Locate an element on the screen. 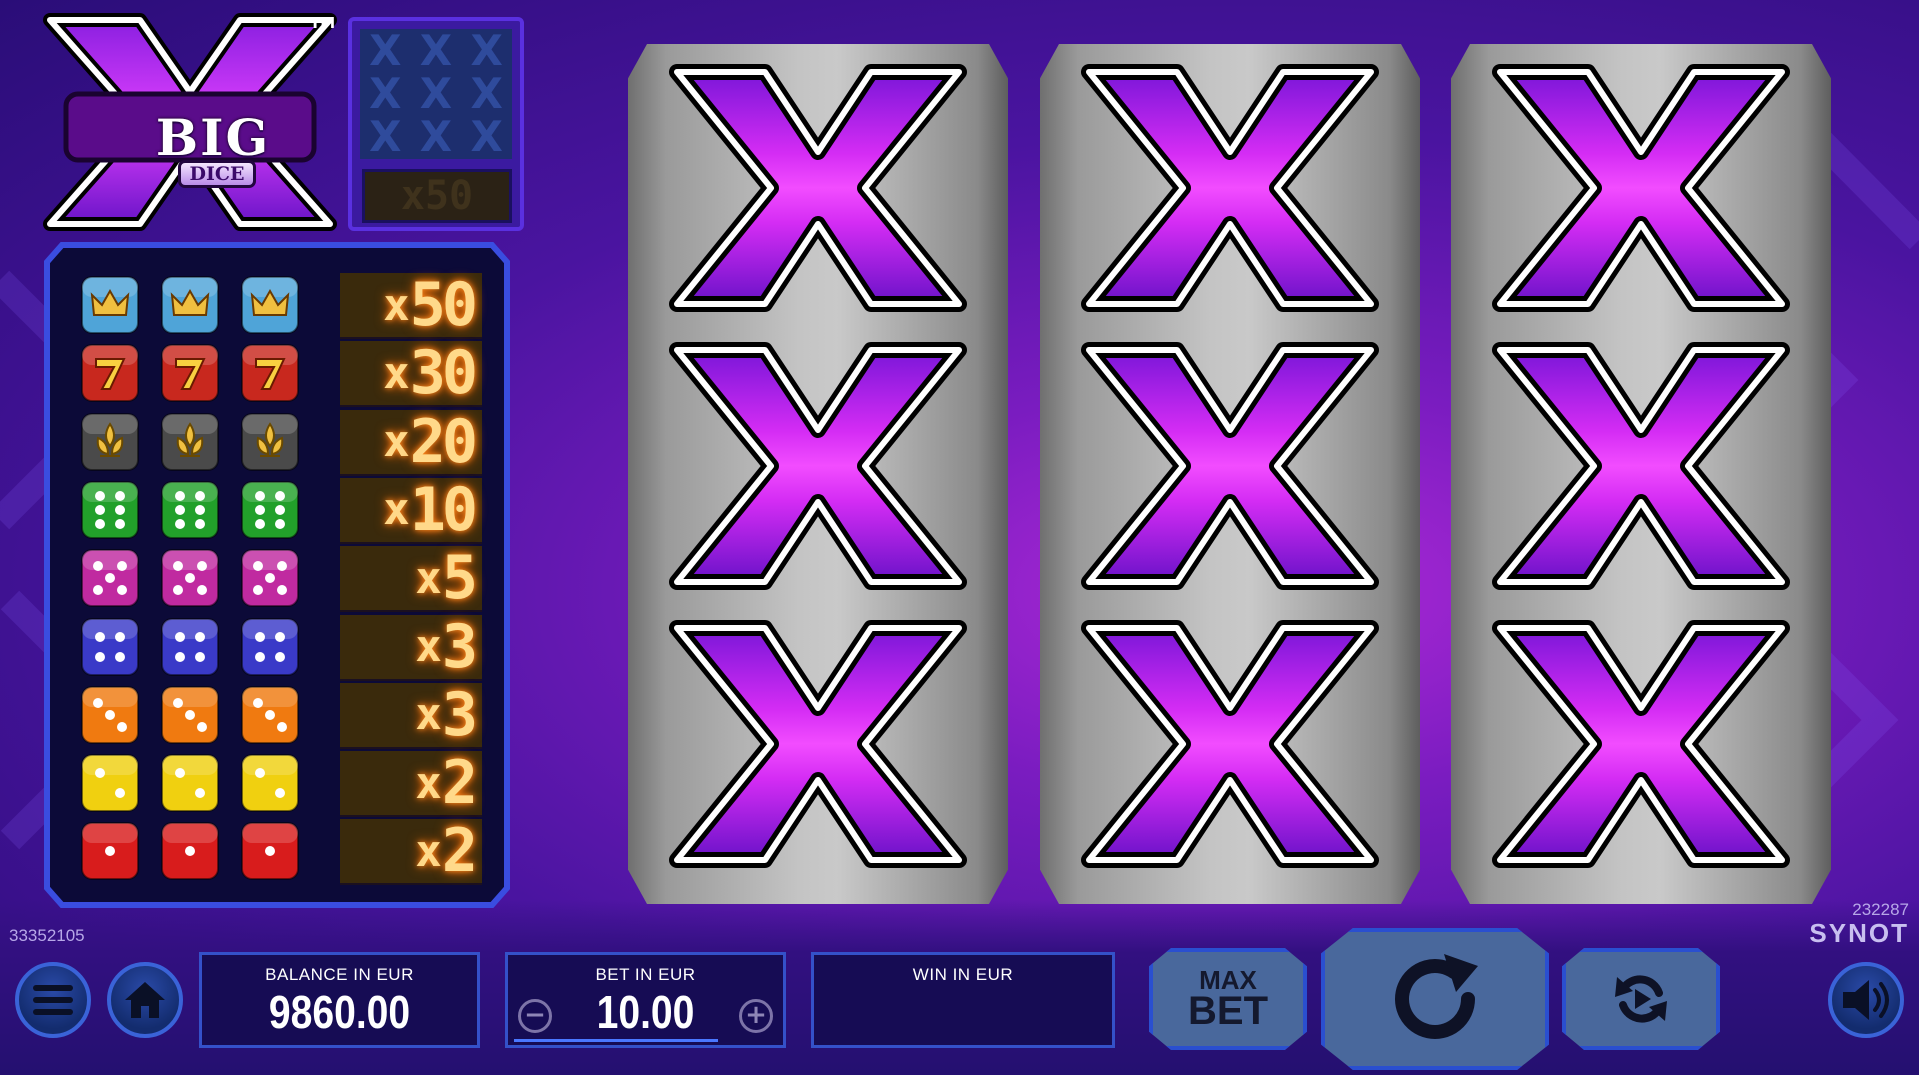 This screenshot has height=1075, width=1919. win-panel: WIN IN EUR is located at coordinates (963, 1000).